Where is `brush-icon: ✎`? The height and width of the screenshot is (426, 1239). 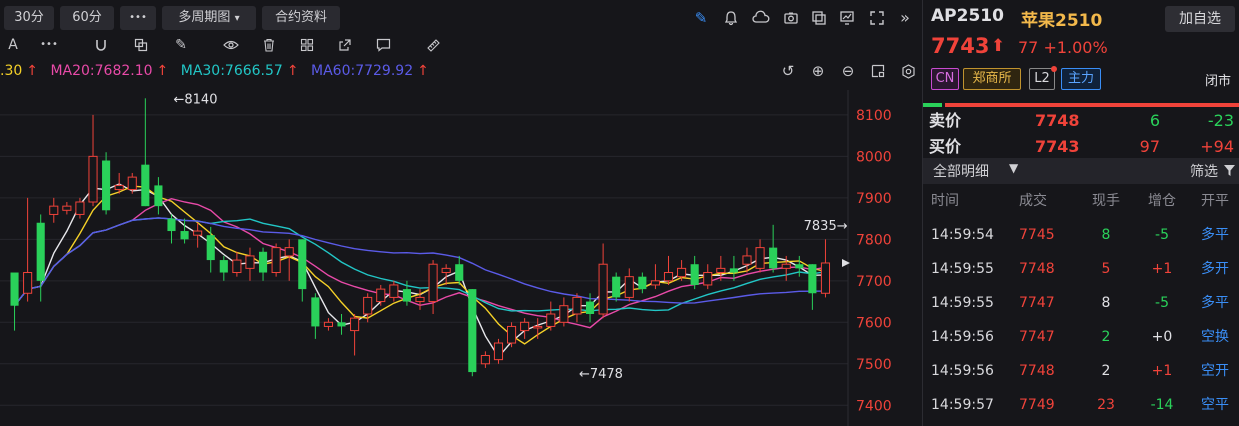
brush-icon: ✎ is located at coordinates (181, 45).